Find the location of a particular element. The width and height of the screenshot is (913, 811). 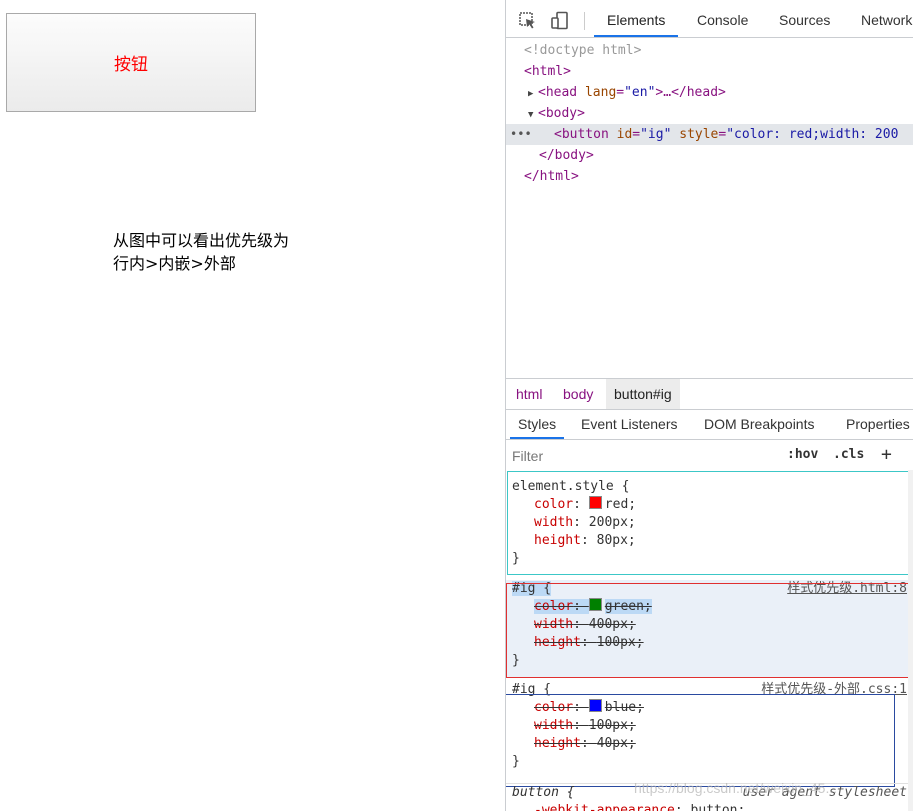

hov-toggle: :hov is located at coordinates (802, 455).